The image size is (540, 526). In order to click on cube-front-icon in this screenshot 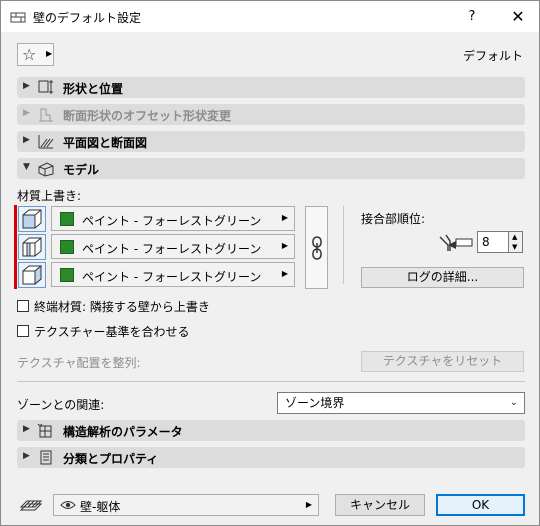, I will do `click(32, 219)`.